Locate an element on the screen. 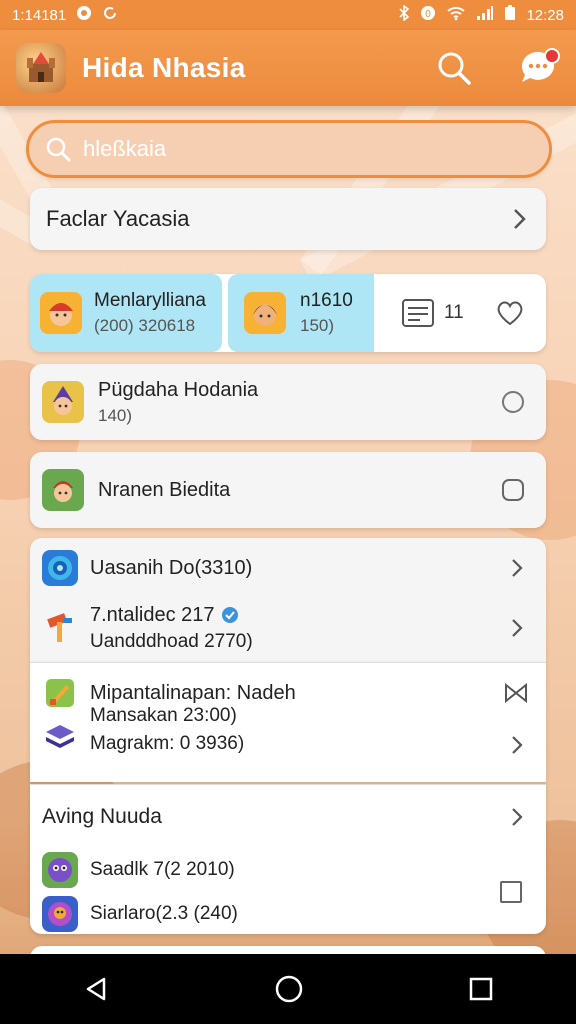 The height and width of the screenshot is (1024, 576). status-time: 1:14181 is located at coordinates (39, 15).